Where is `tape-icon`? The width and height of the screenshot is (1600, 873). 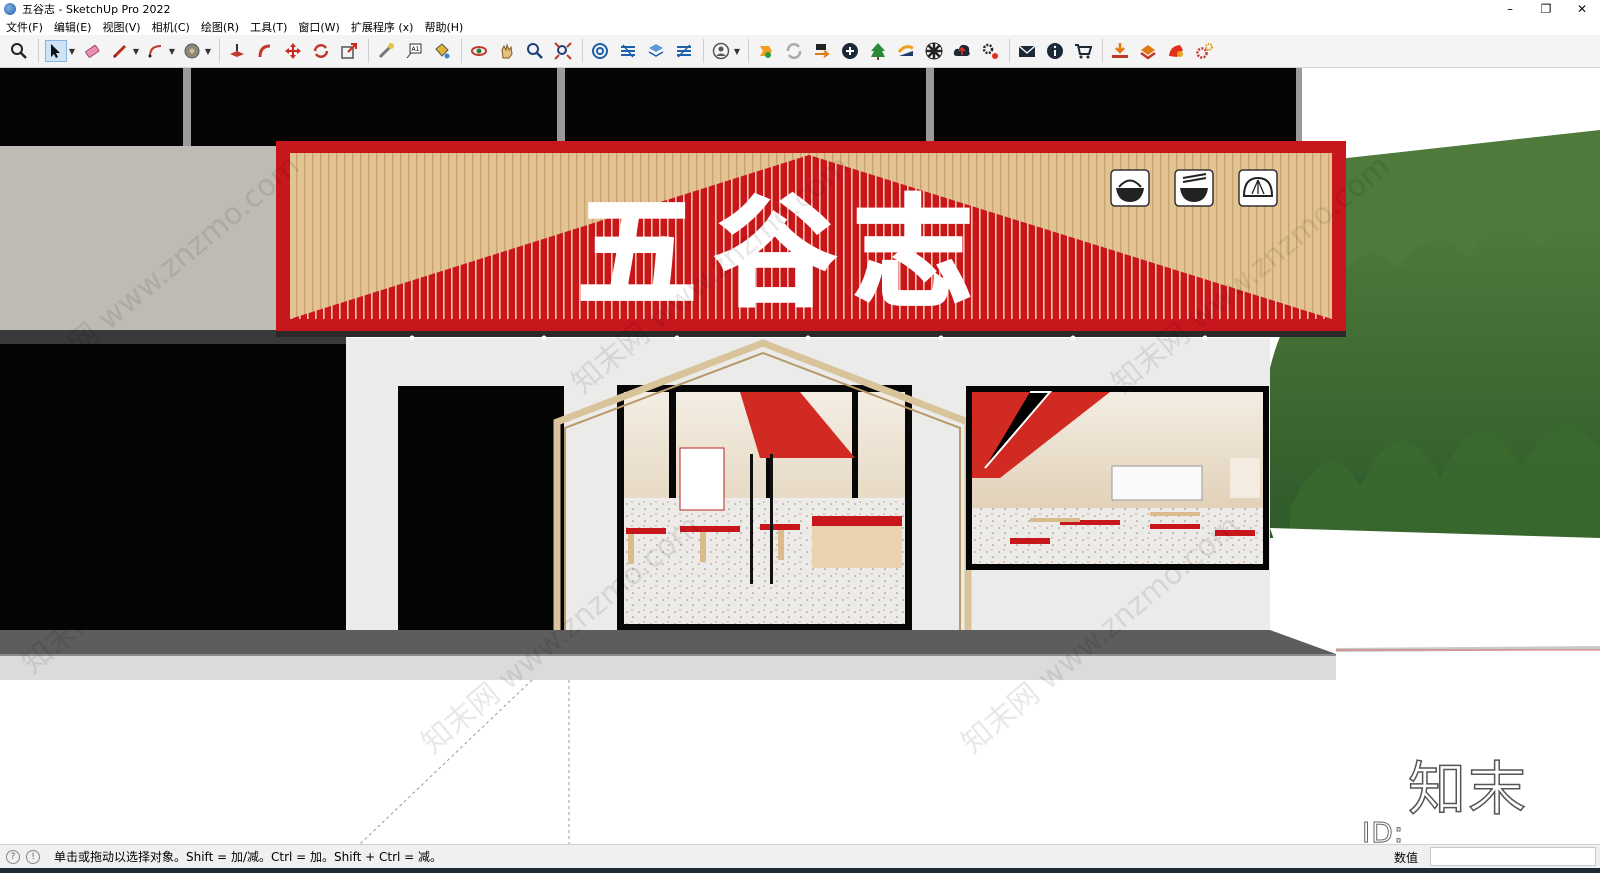
tape-icon is located at coordinates (386, 51).